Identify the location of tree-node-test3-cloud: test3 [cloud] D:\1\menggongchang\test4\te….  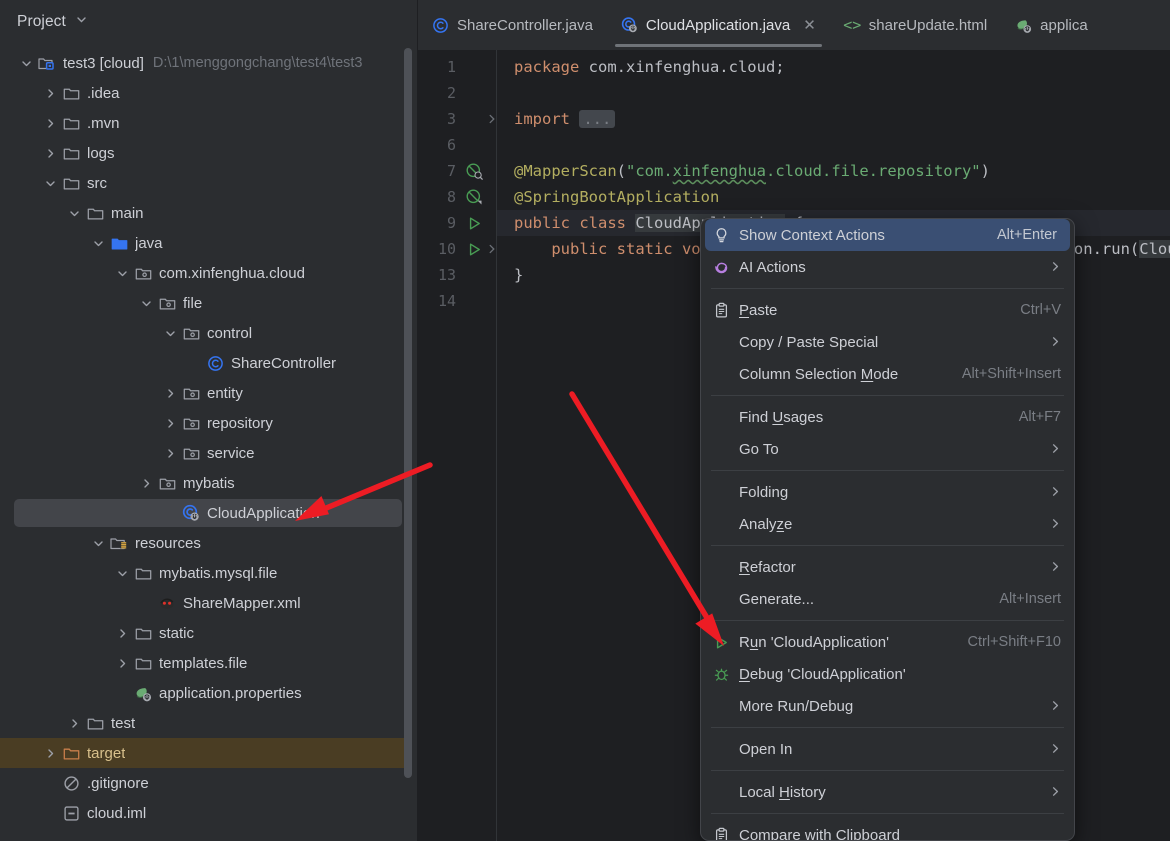
(209, 63).